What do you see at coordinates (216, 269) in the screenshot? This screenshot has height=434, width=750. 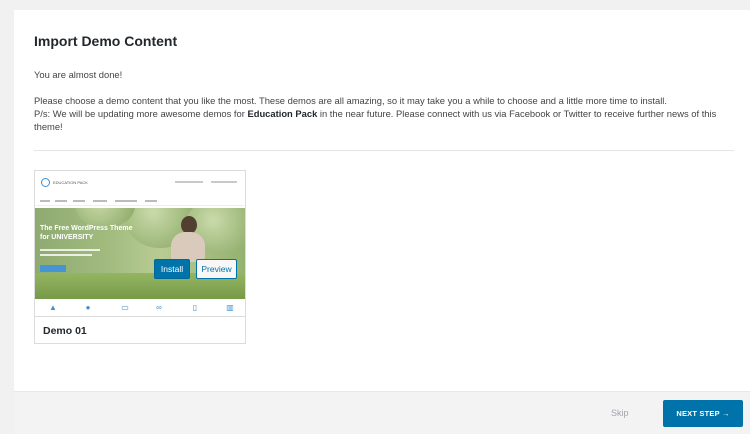 I see `preview-button: Preview` at bounding box center [216, 269].